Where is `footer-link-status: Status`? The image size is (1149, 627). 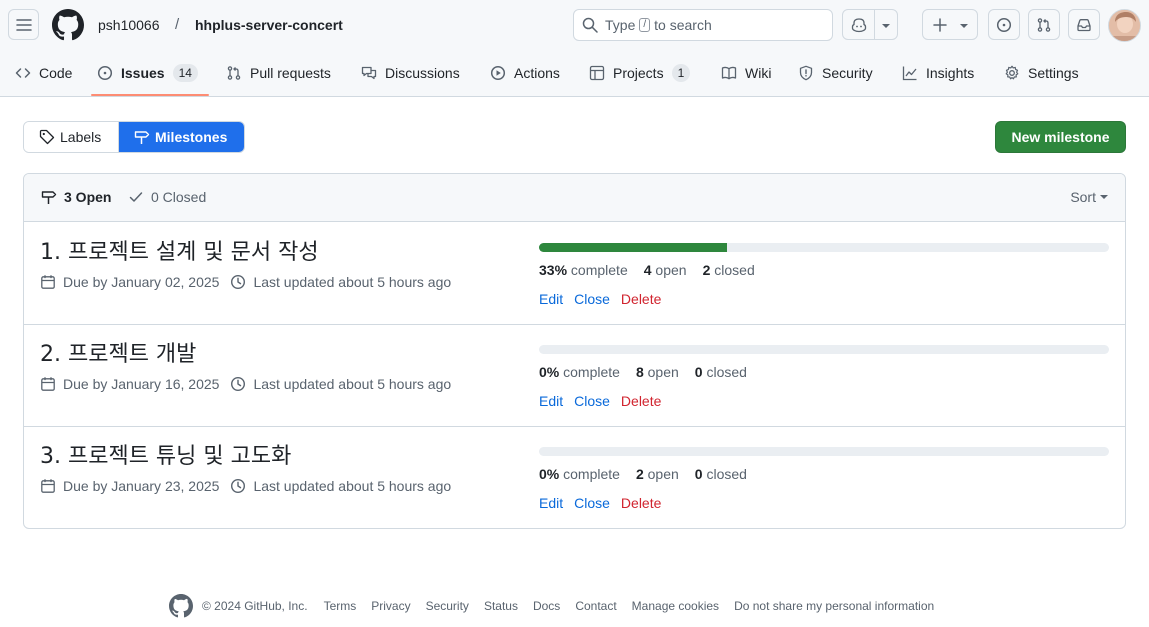
footer-link-status: Status is located at coordinates (501, 606).